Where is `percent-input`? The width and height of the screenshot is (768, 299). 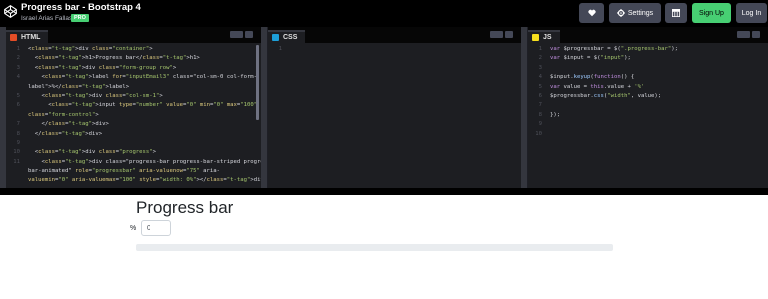
percent-input is located at coordinates (156, 228).